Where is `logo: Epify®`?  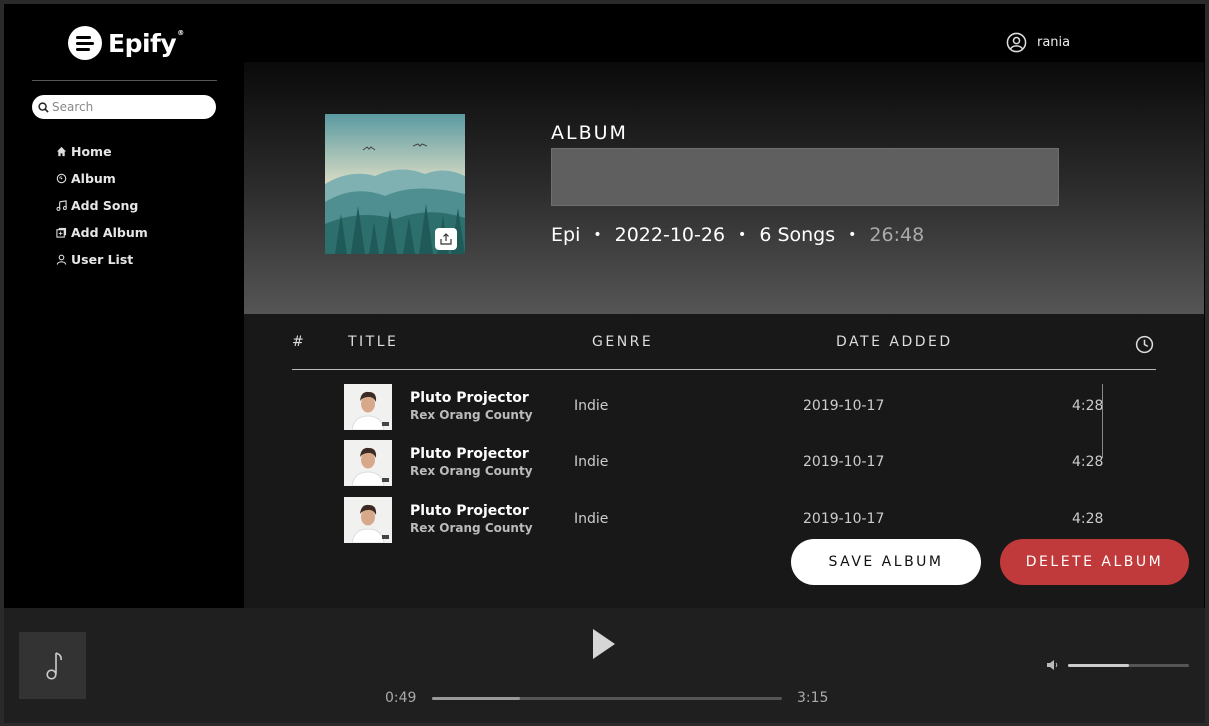
logo: Epify® is located at coordinates (126, 43).